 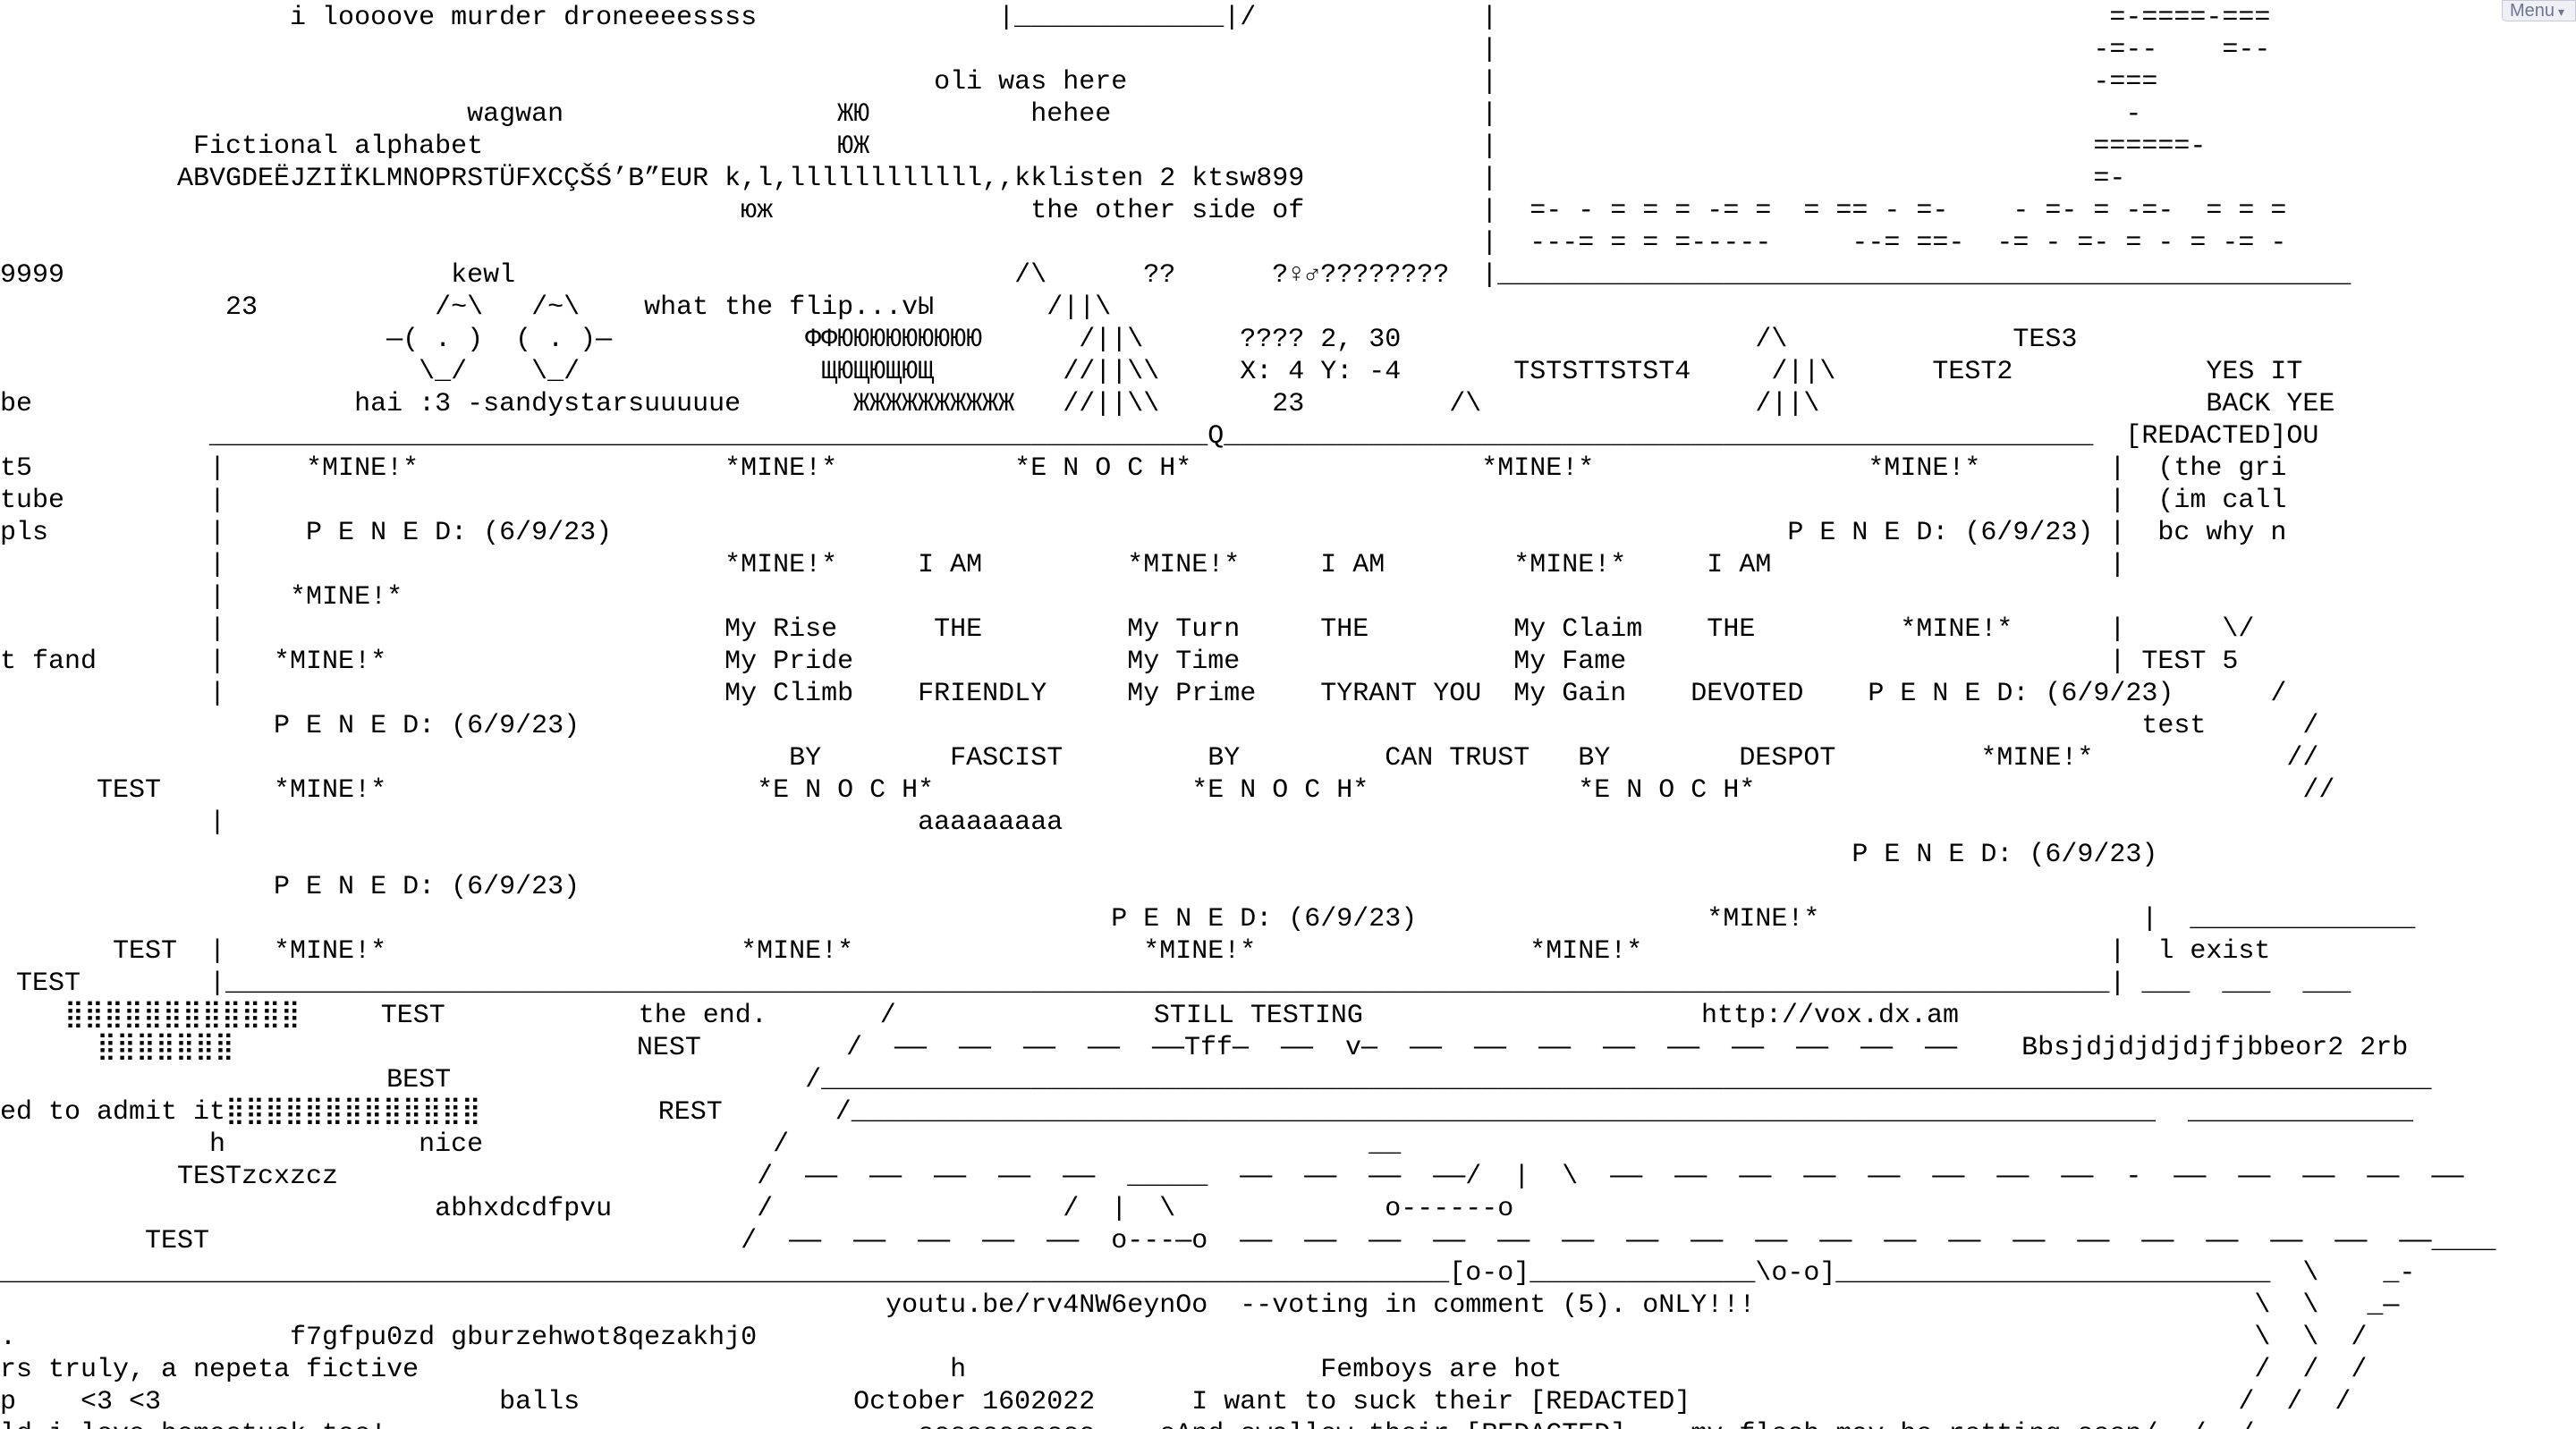 What do you see at coordinates (1143, 501) in the screenshot?
I see `canvas-line: tube | | (im call` at bounding box center [1143, 501].